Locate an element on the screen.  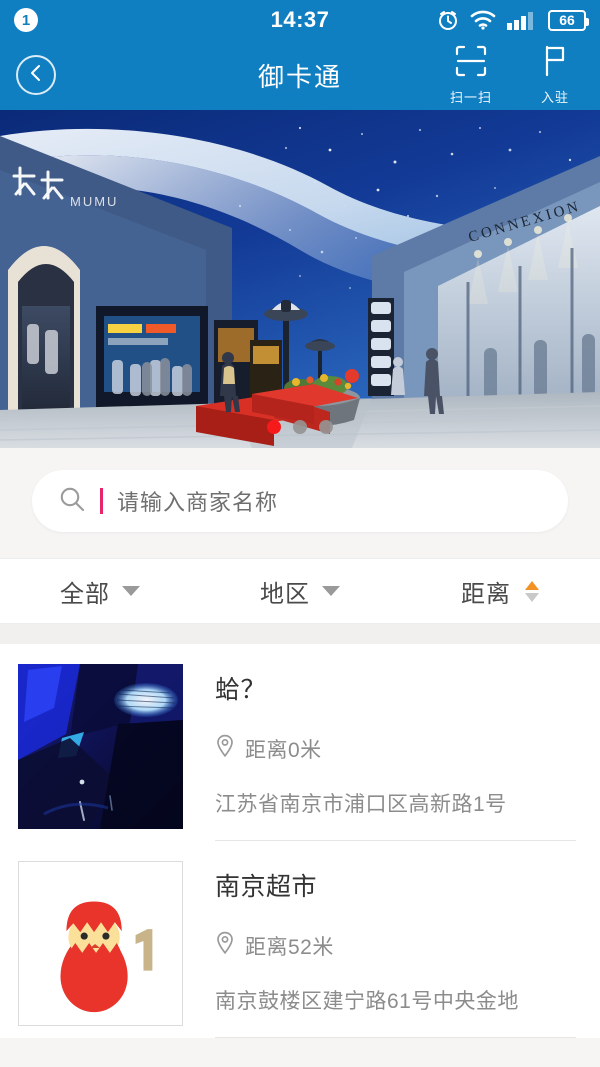
filter-region-label: 地区 is located at coordinates (285, 594).